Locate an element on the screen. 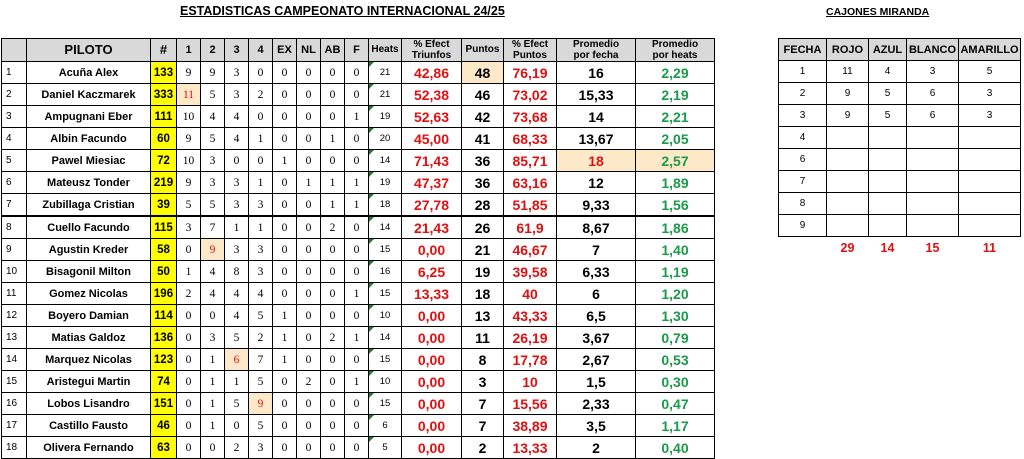  cell-prom-heats: 1,56 is located at coordinates (675, 205).